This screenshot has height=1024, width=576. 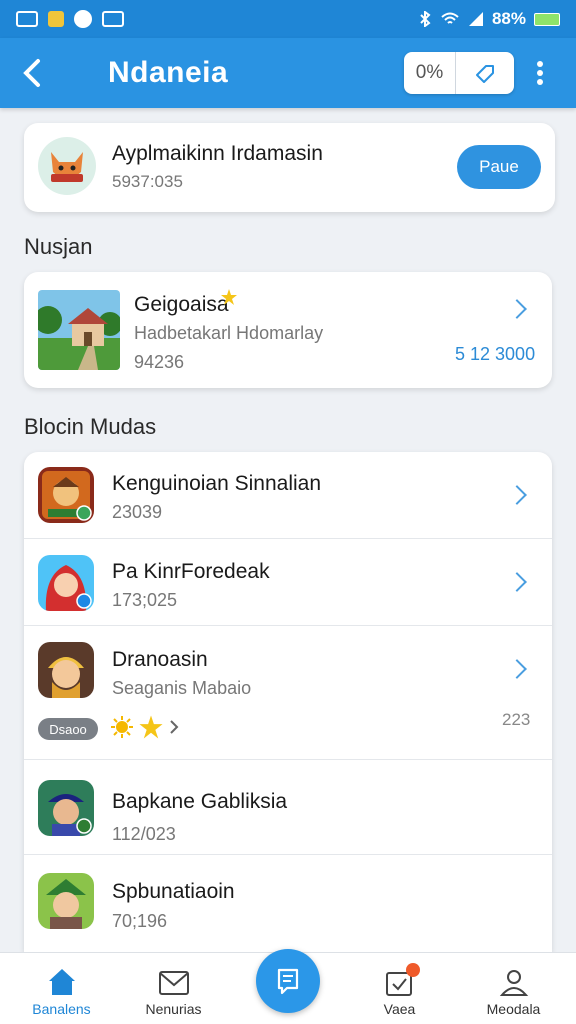 I want to click on bottom-nav: Banalens Nenurias Vaea Meodala, so click(x=288, y=986).